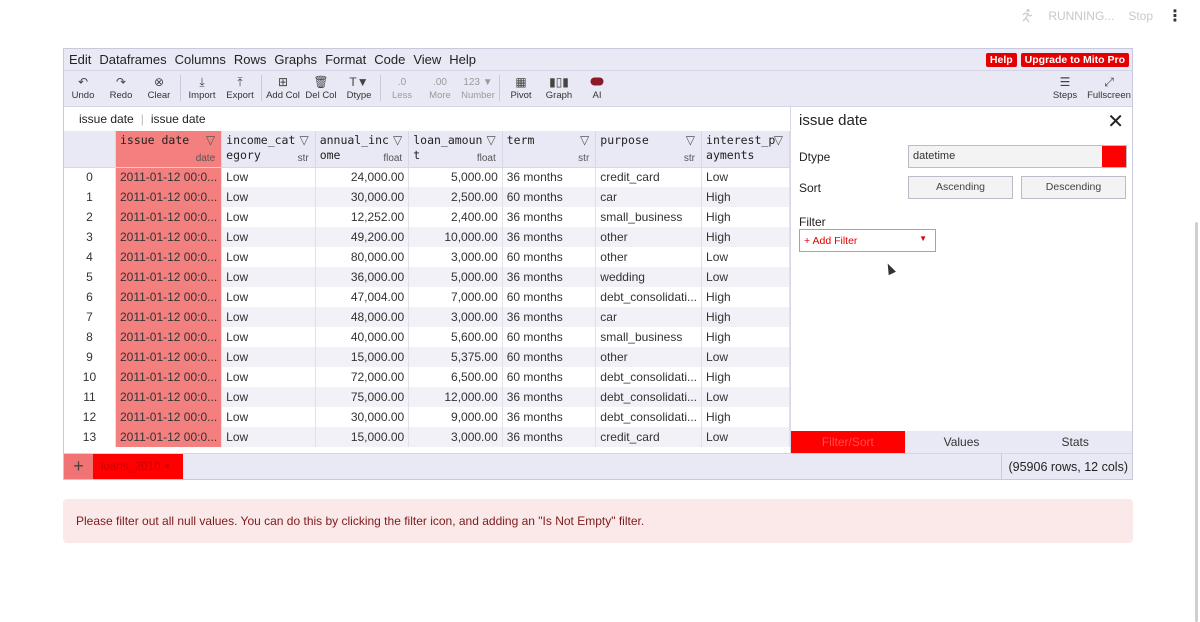 This screenshot has height=622, width=1200. What do you see at coordinates (362, 237) in the screenshot?
I see `table-cell: 49,200.00` at bounding box center [362, 237].